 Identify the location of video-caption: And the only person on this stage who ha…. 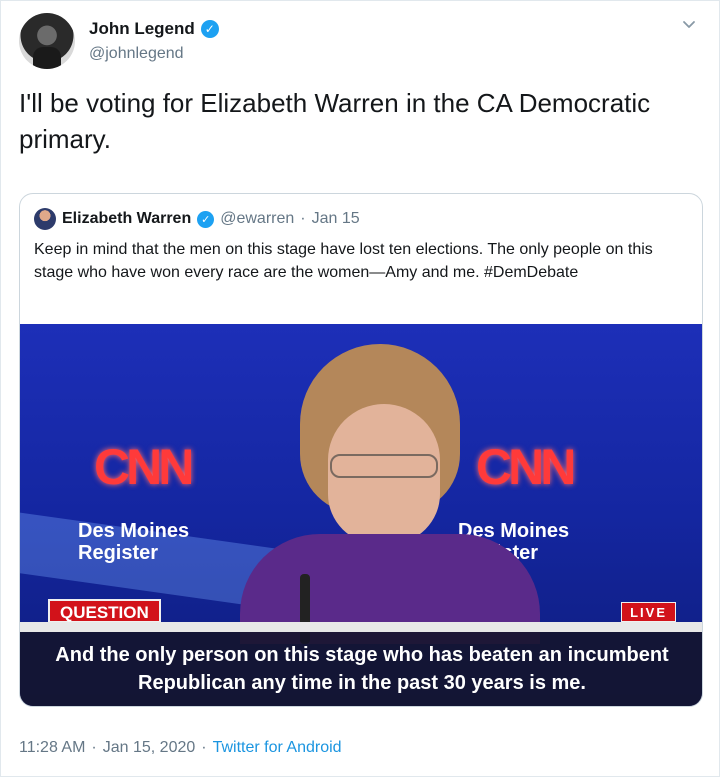
(361, 669).